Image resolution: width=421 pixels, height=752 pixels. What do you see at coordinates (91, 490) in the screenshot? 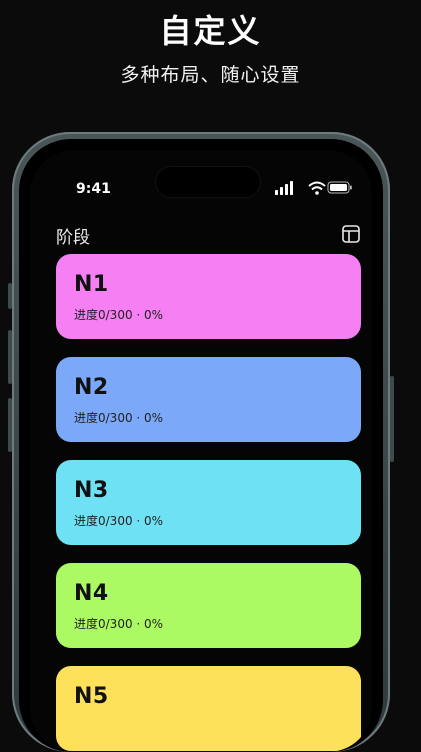
I see `stage-name: N3` at bounding box center [91, 490].